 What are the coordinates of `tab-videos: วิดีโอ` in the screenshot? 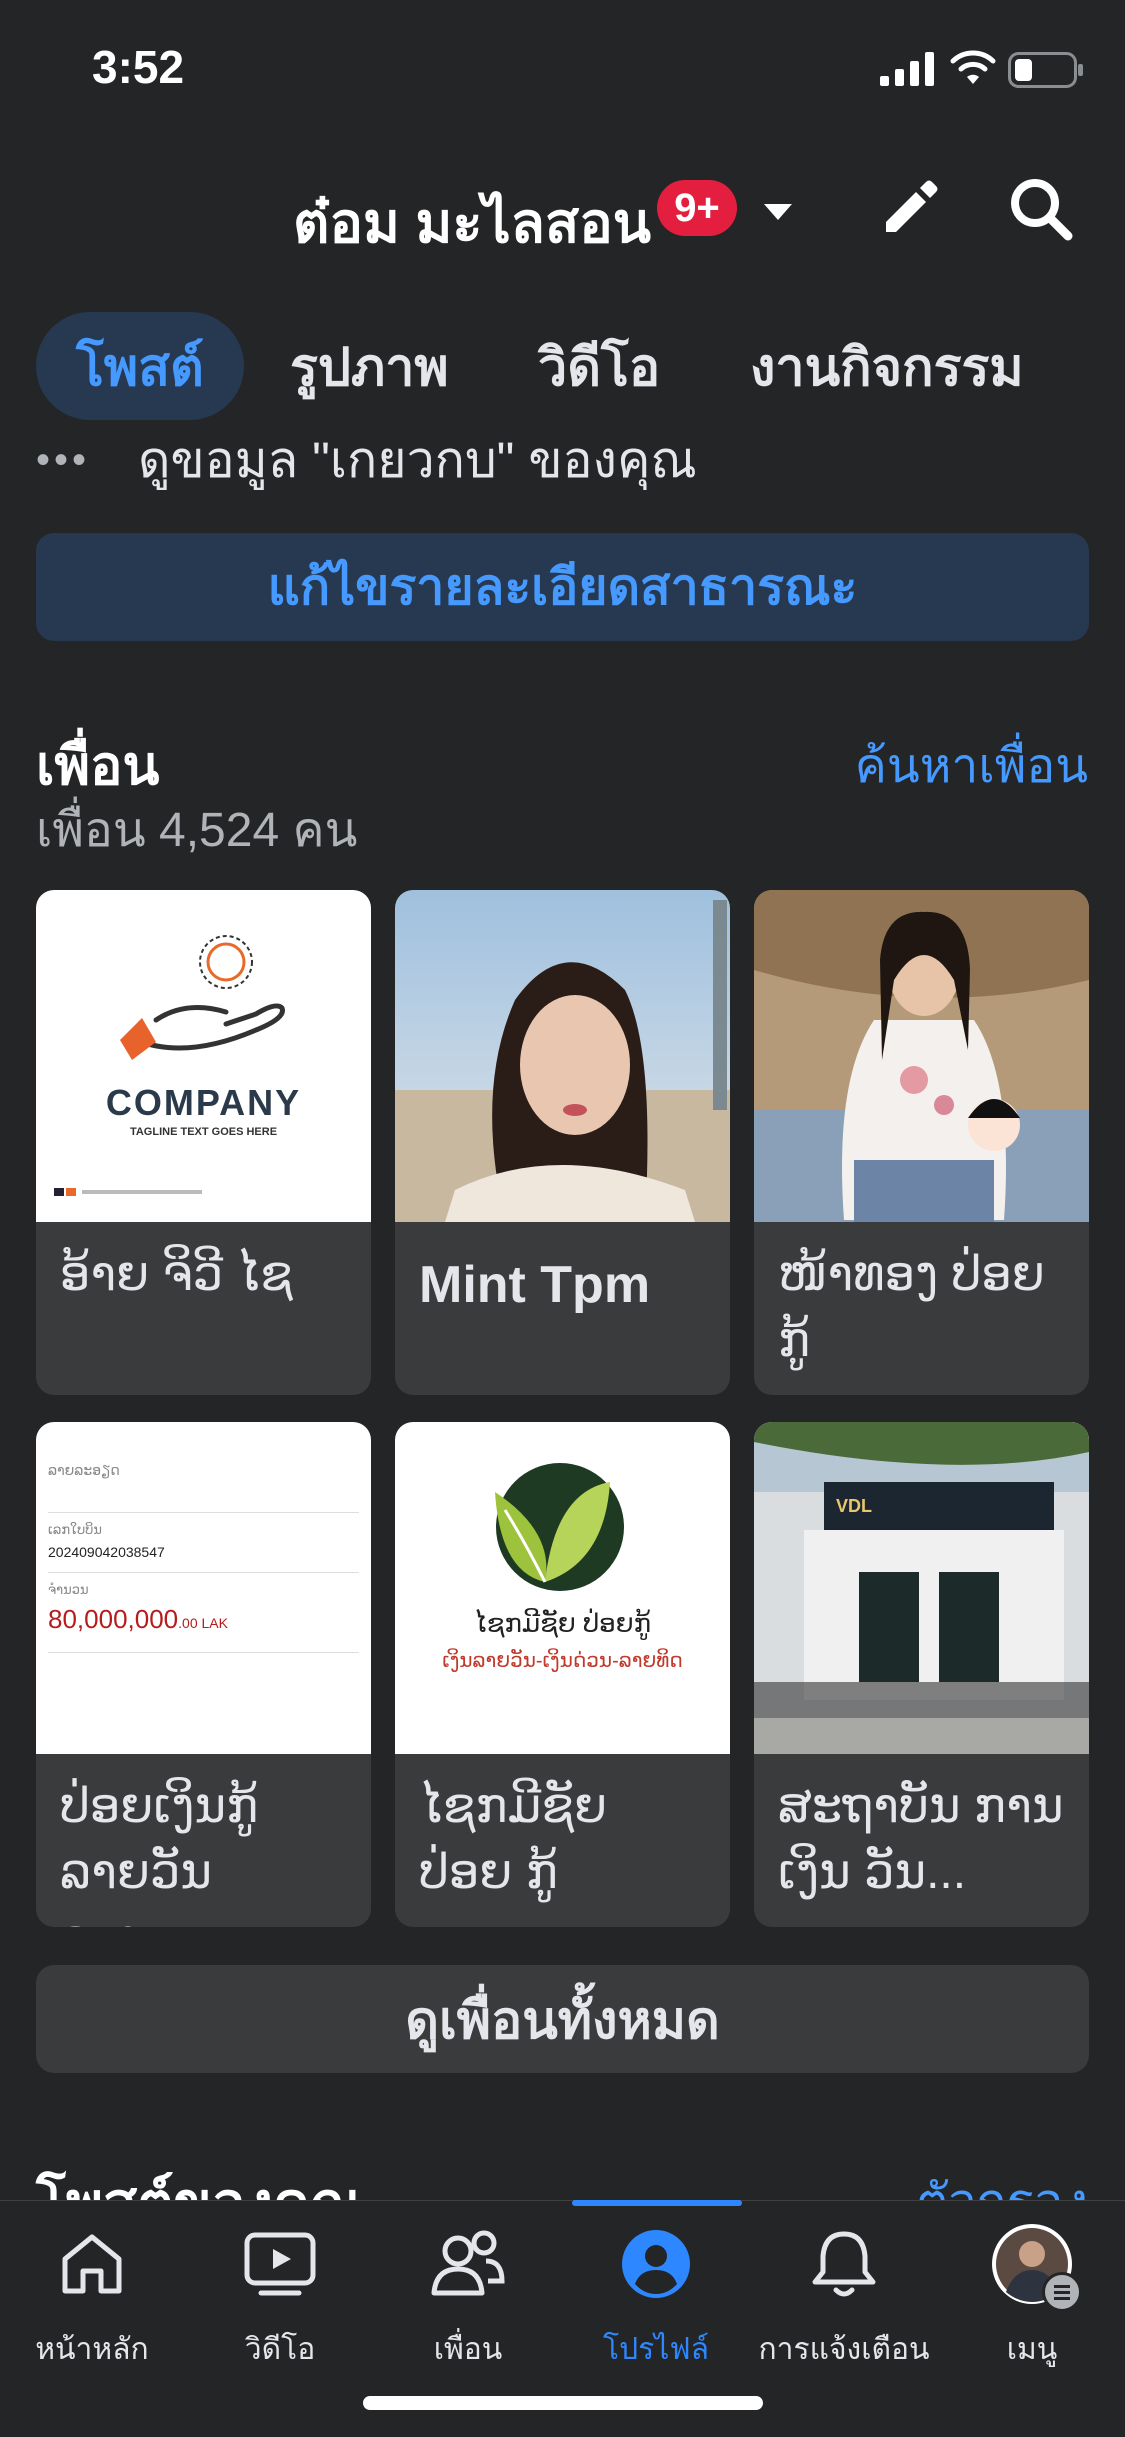 It's located at (599, 366).